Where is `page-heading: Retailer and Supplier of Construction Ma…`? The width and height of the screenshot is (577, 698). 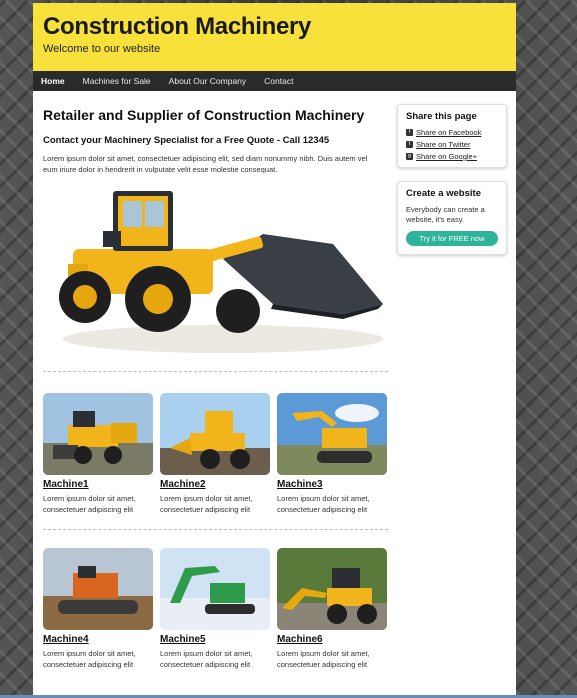 page-heading: Retailer and Supplier of Construction Ma… is located at coordinates (204, 115).